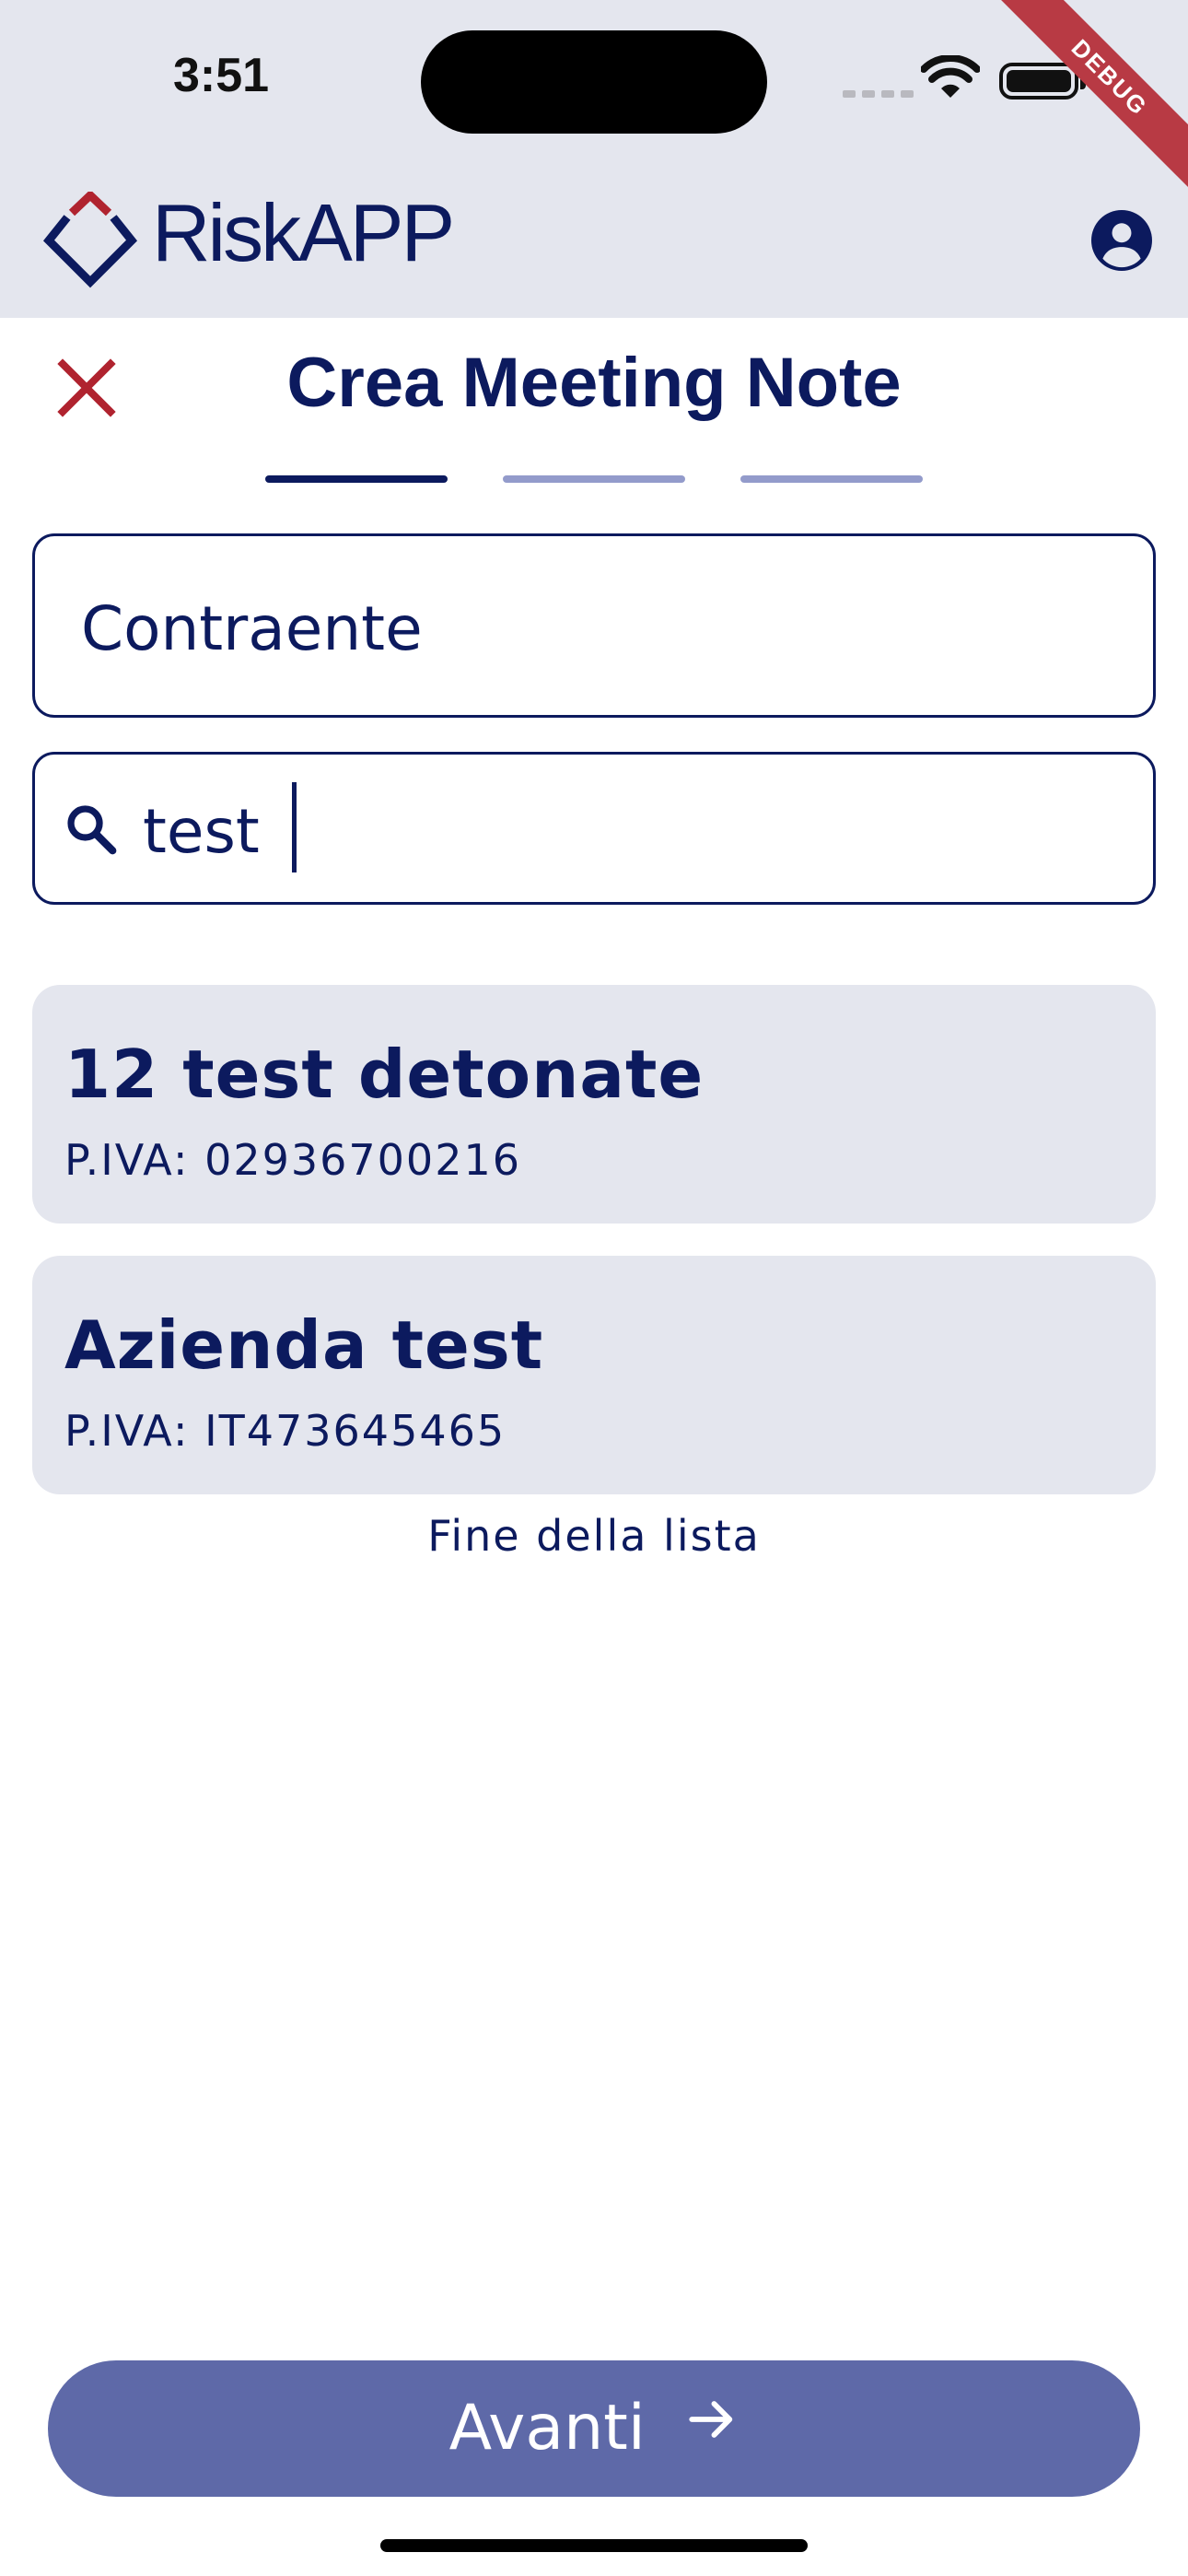 This screenshot has width=1188, height=2576. I want to click on close-icon, so click(86, 387).